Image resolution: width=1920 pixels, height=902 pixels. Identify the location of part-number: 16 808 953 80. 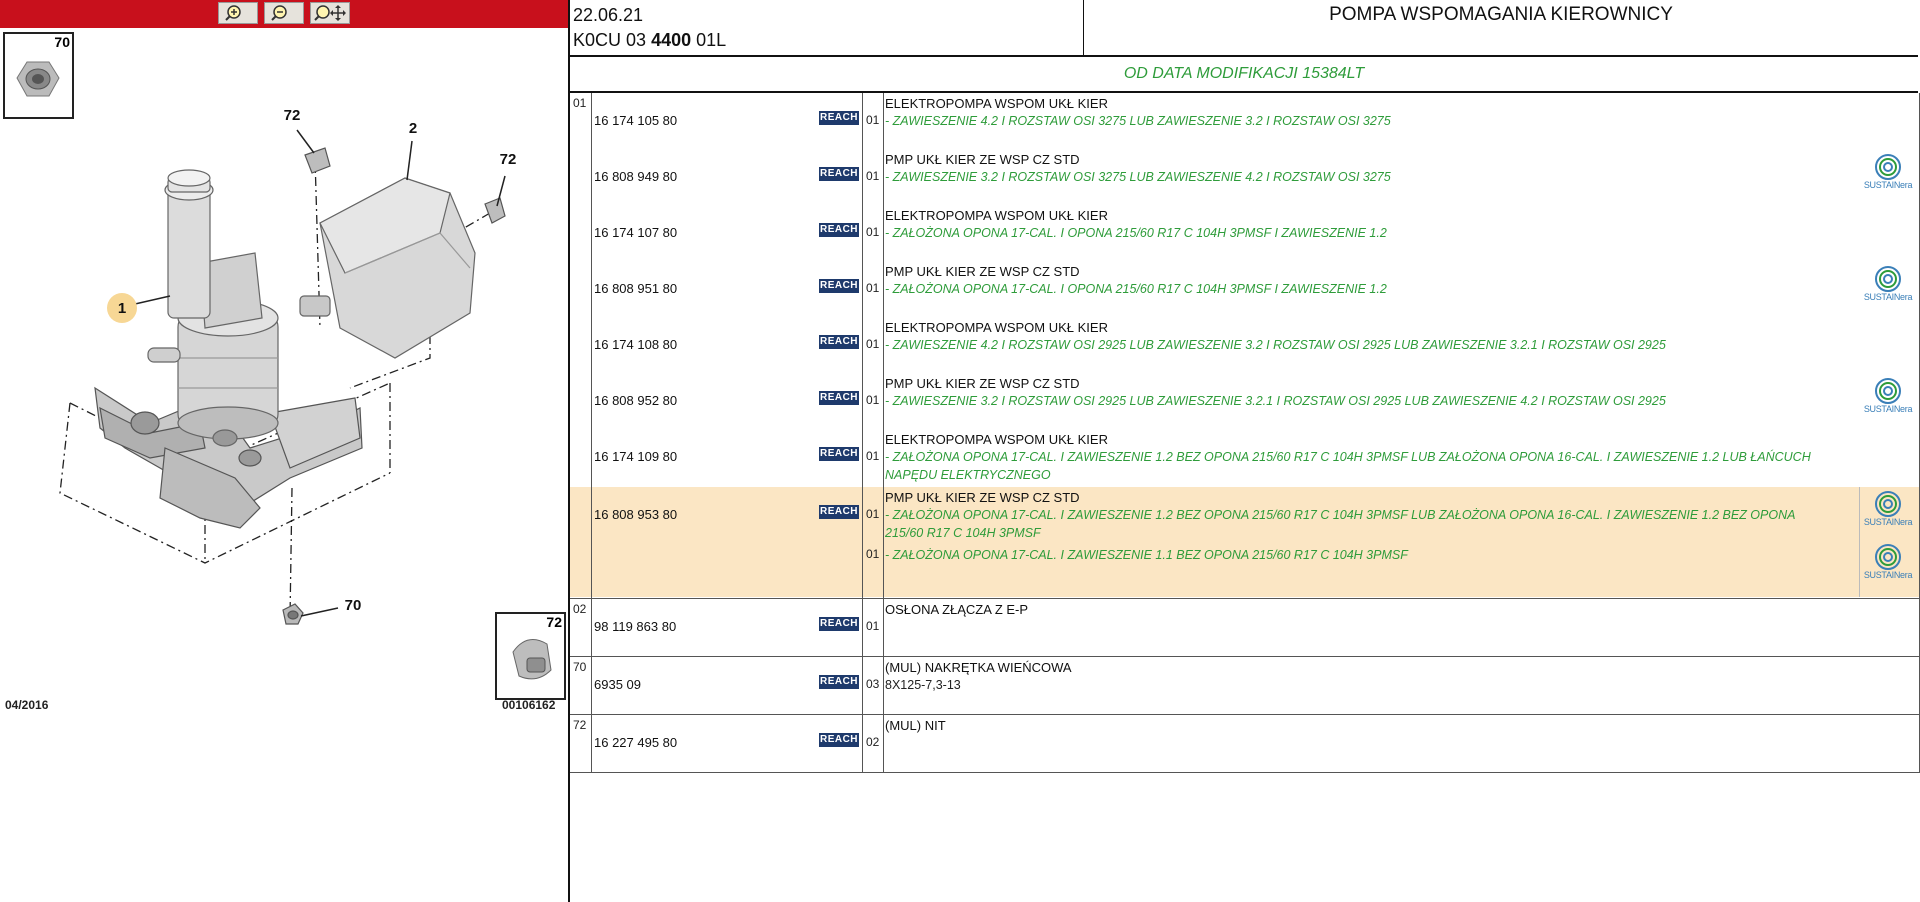
(635, 514).